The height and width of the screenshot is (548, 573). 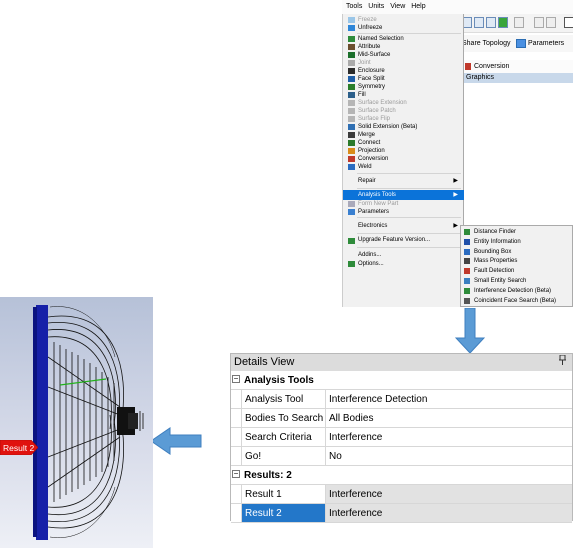 What do you see at coordinates (283, 513) in the screenshot?
I see `result-key: Result 2` at bounding box center [283, 513].